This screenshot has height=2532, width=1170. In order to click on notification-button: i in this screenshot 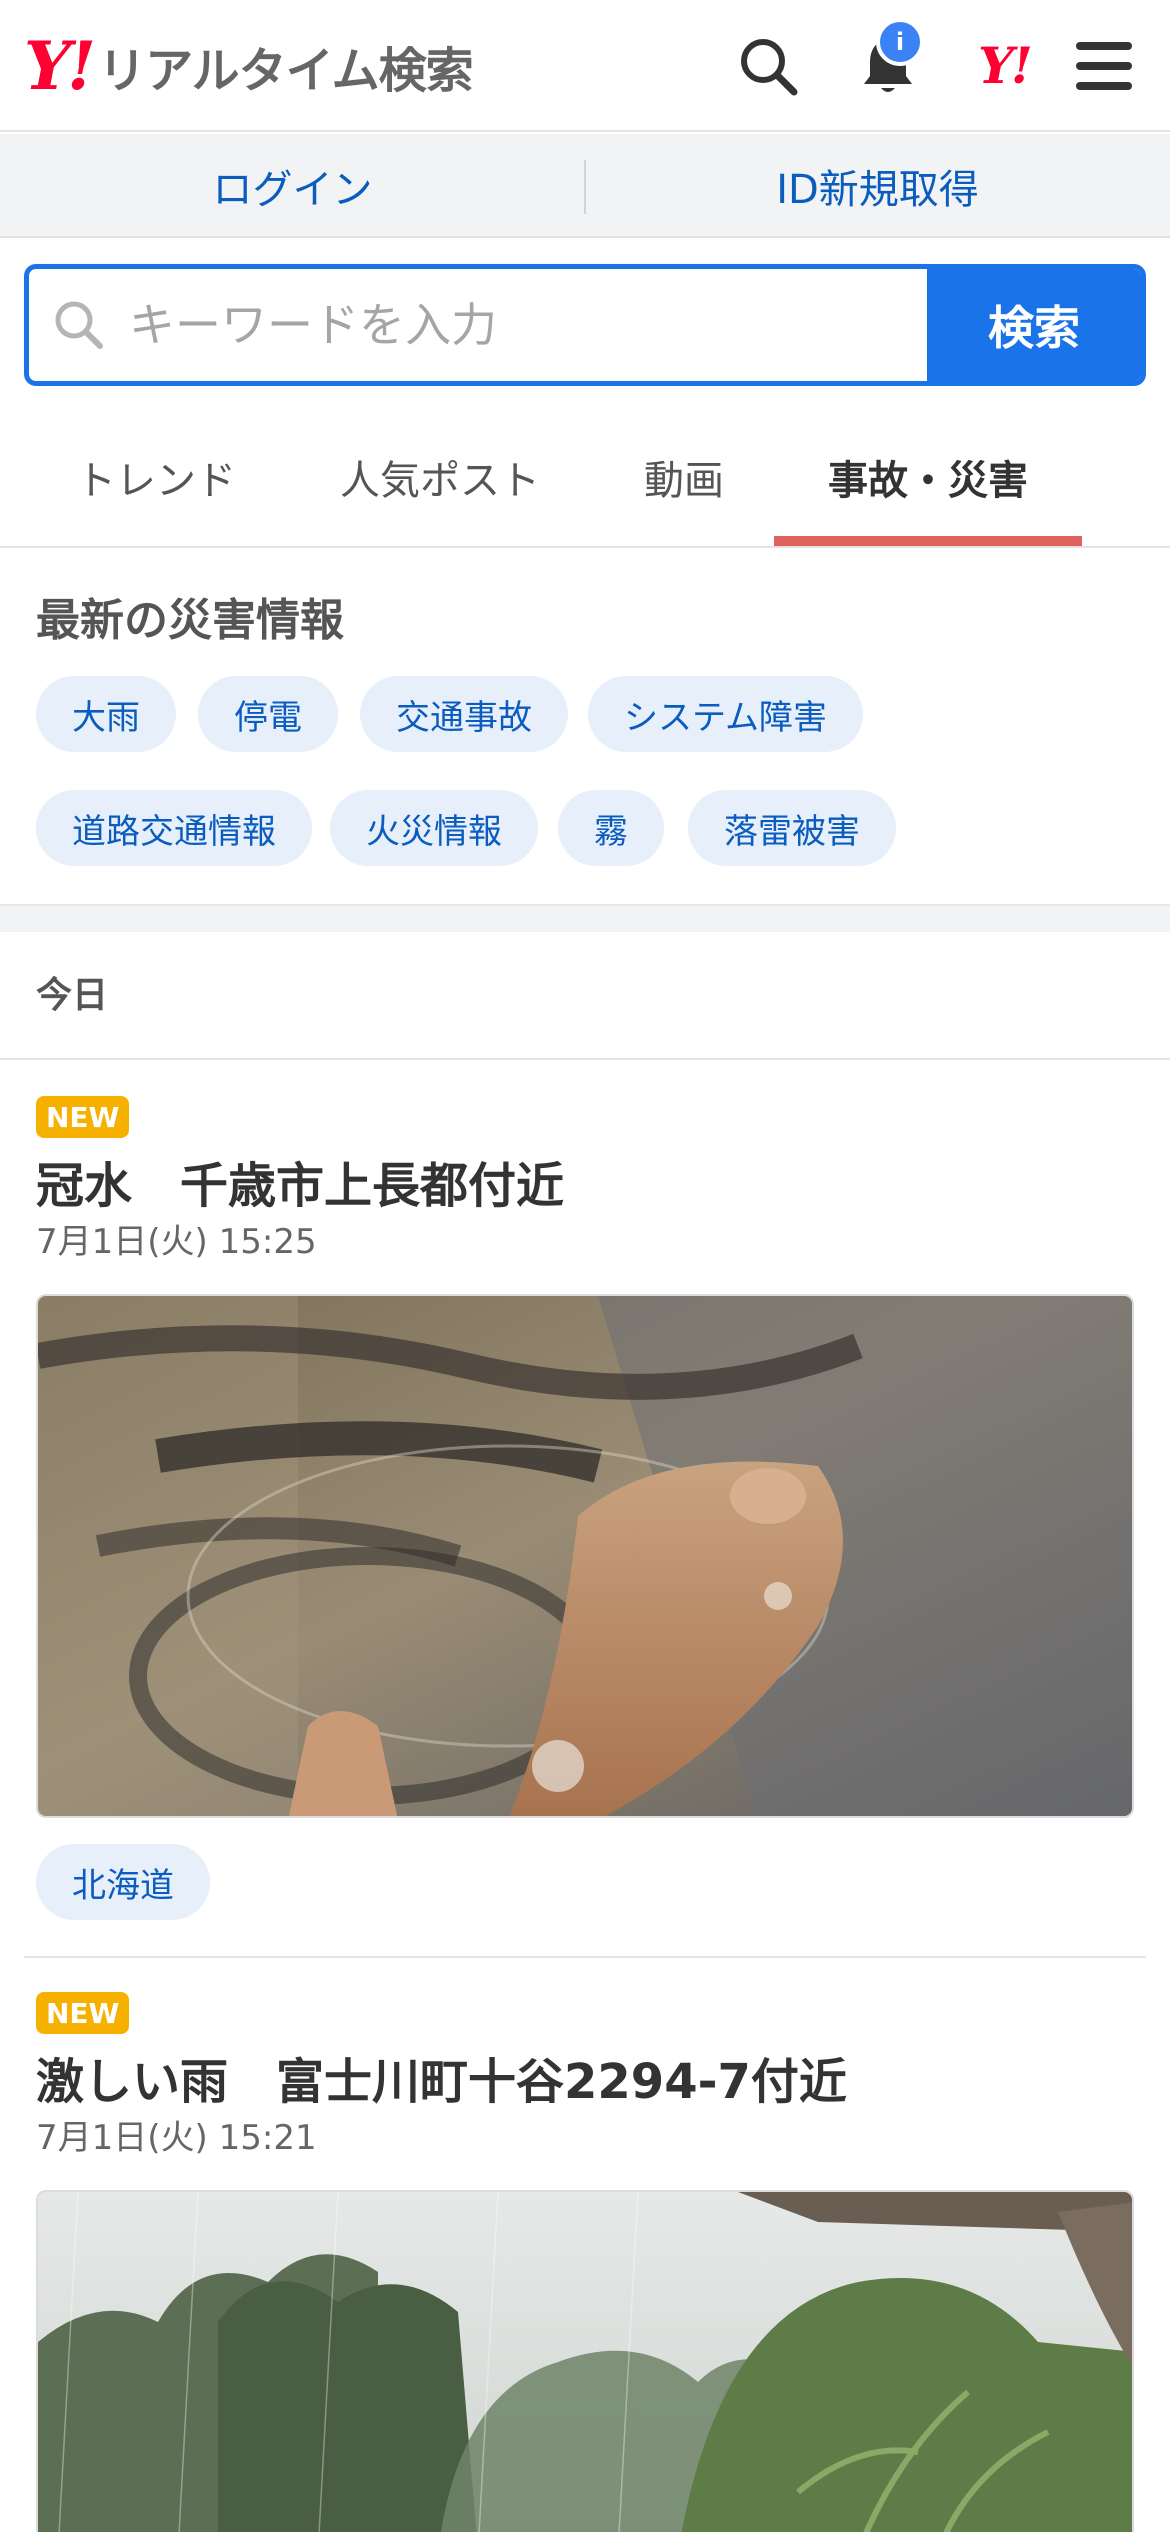, I will do `click(888, 60)`.